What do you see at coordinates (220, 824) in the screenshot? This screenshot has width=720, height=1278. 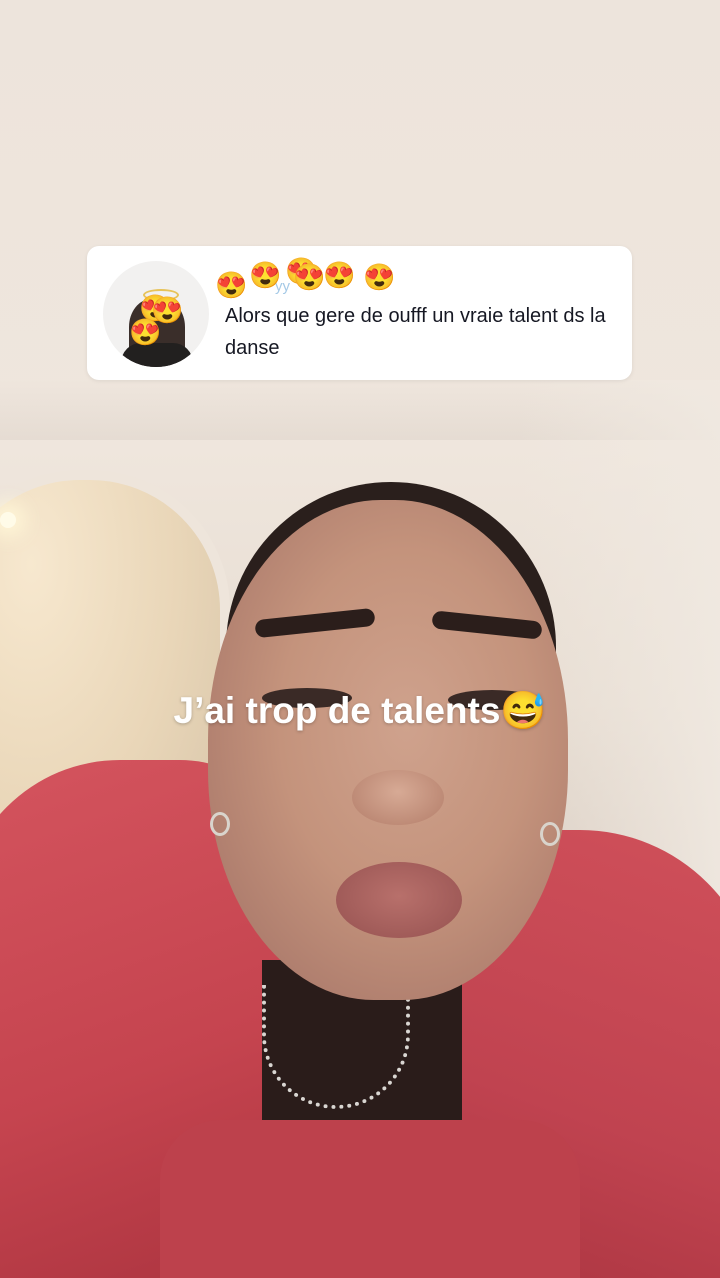 I see `left-earring` at bounding box center [220, 824].